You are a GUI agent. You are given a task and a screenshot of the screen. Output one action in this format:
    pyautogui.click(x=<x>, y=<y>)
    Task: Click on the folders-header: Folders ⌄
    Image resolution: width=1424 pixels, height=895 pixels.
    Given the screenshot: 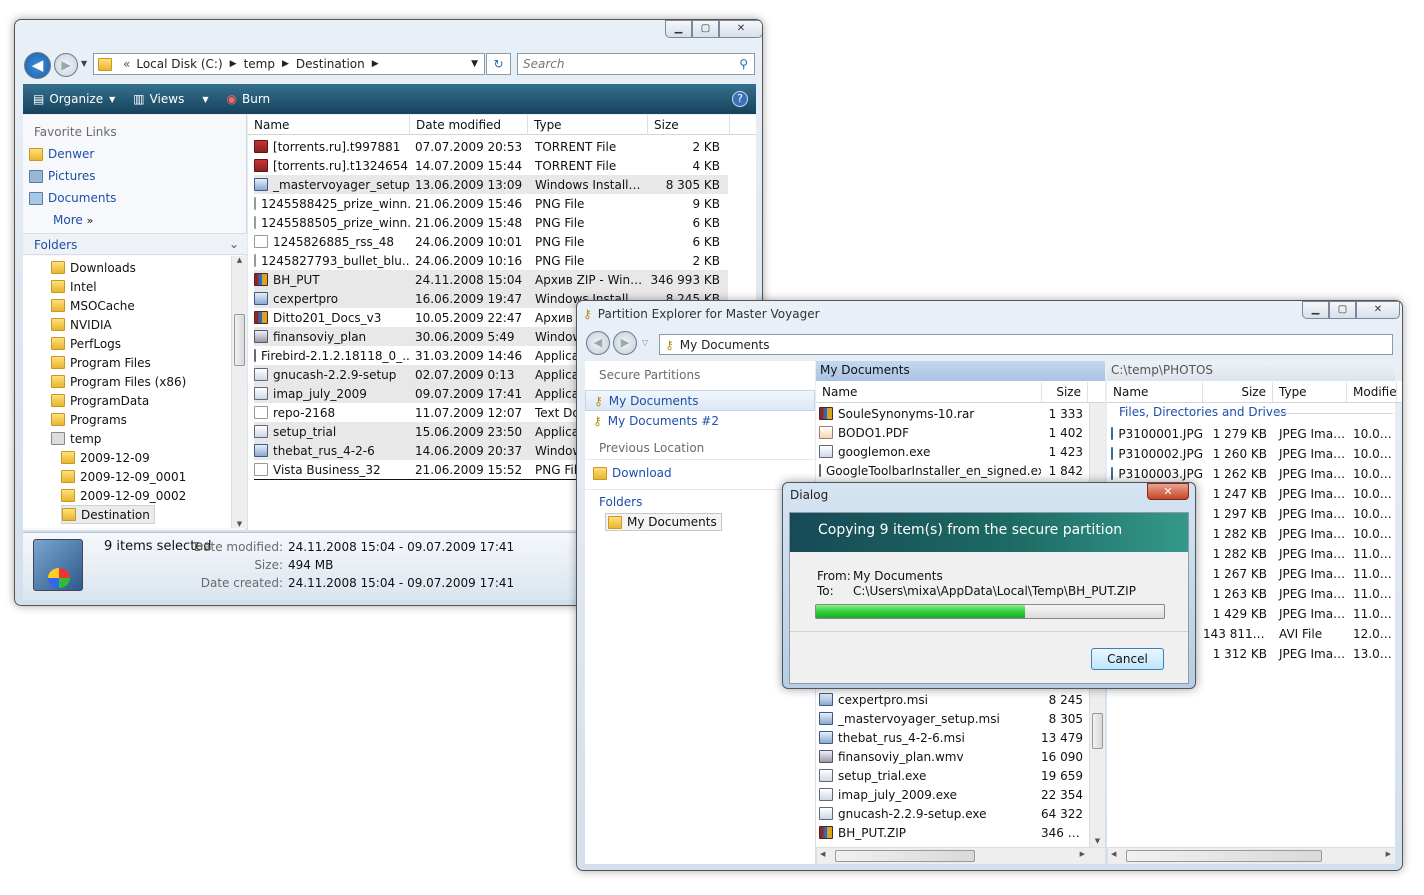 What is the action you would take?
    pyautogui.click(x=135, y=244)
    